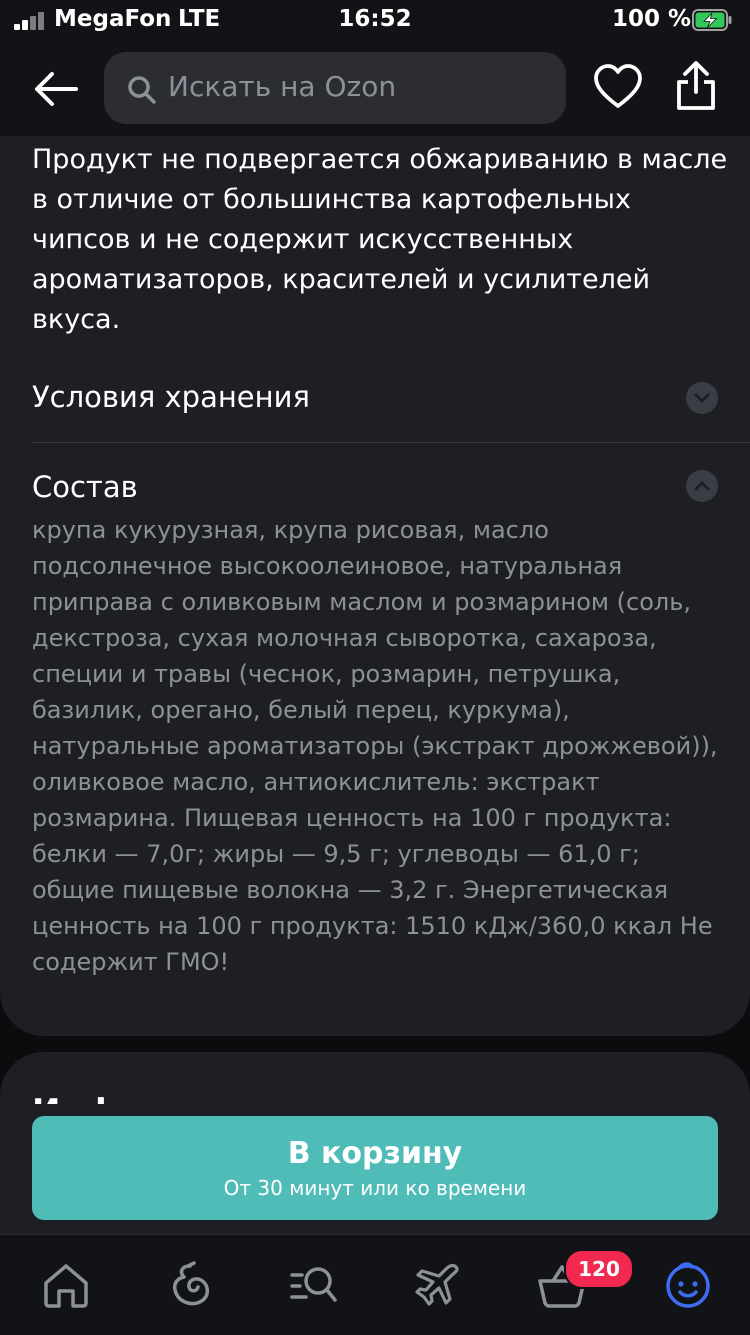 The width and height of the screenshot is (750, 1335). Describe the element at coordinates (702, 486) in the screenshot. I see `chevron-up-icon` at that location.